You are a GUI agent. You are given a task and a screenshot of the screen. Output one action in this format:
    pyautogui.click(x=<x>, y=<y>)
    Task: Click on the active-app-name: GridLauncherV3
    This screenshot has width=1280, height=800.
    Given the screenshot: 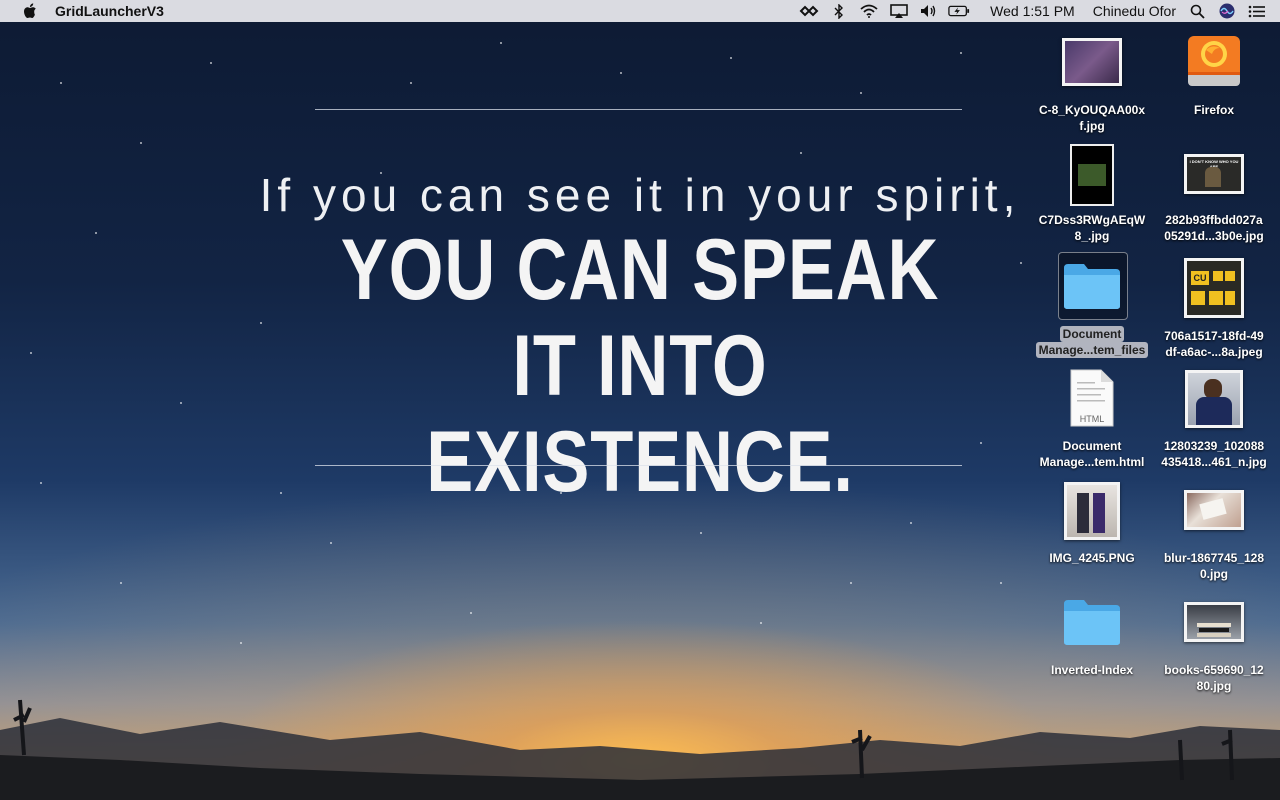 What is the action you would take?
    pyautogui.click(x=109, y=11)
    